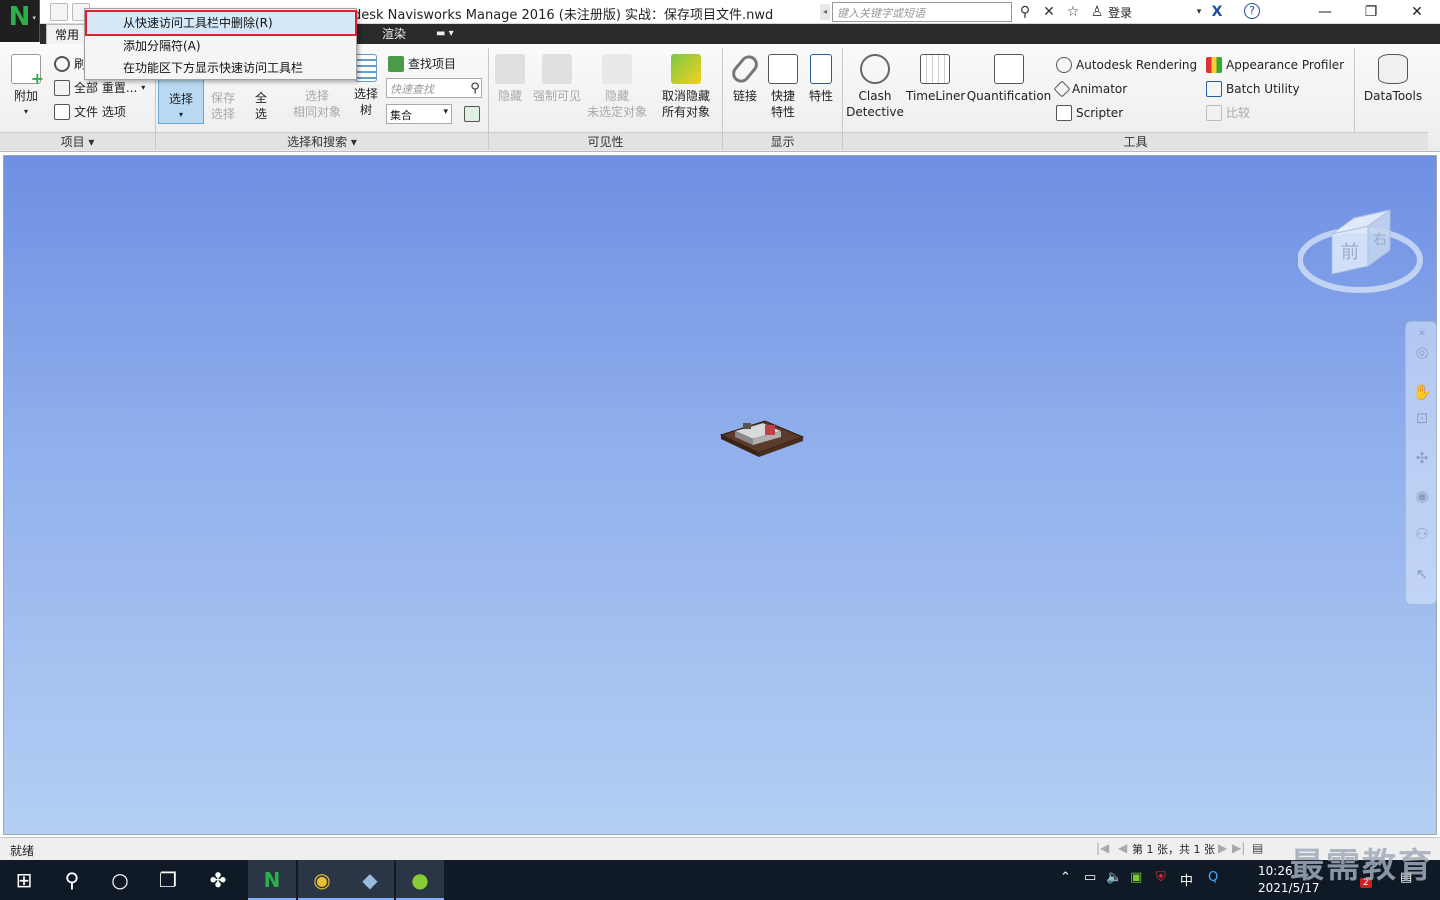 The width and height of the screenshot is (1440, 900). Describe the element at coordinates (922, 12) in the screenshot. I see `help-search-input: 键入关键字或短语` at that location.